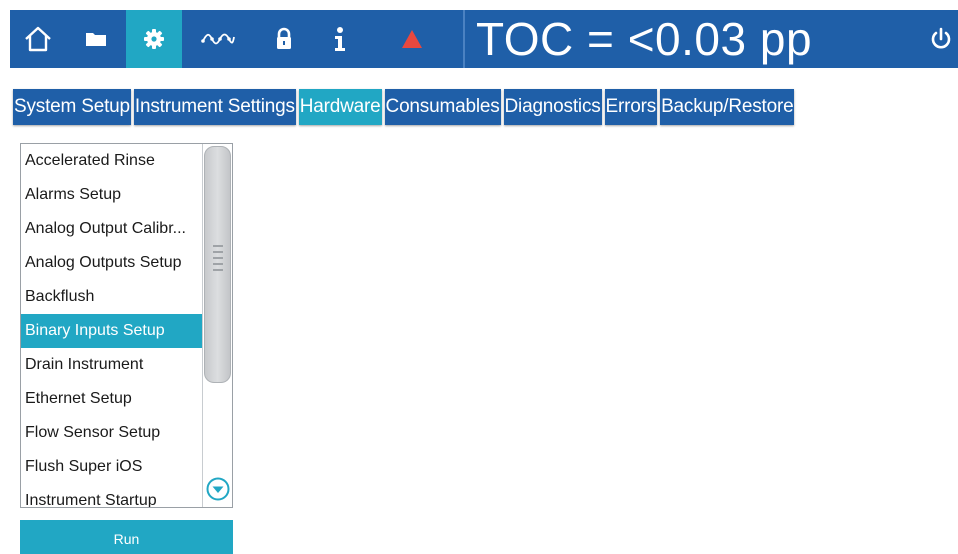 This screenshot has width=958, height=554. What do you see at coordinates (111, 467) in the screenshot?
I see `list-item: Flush Super iOS` at bounding box center [111, 467].